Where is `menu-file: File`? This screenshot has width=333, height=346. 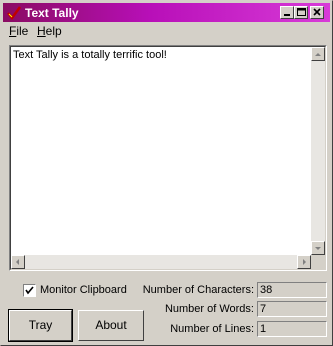 menu-file: File is located at coordinates (18, 31).